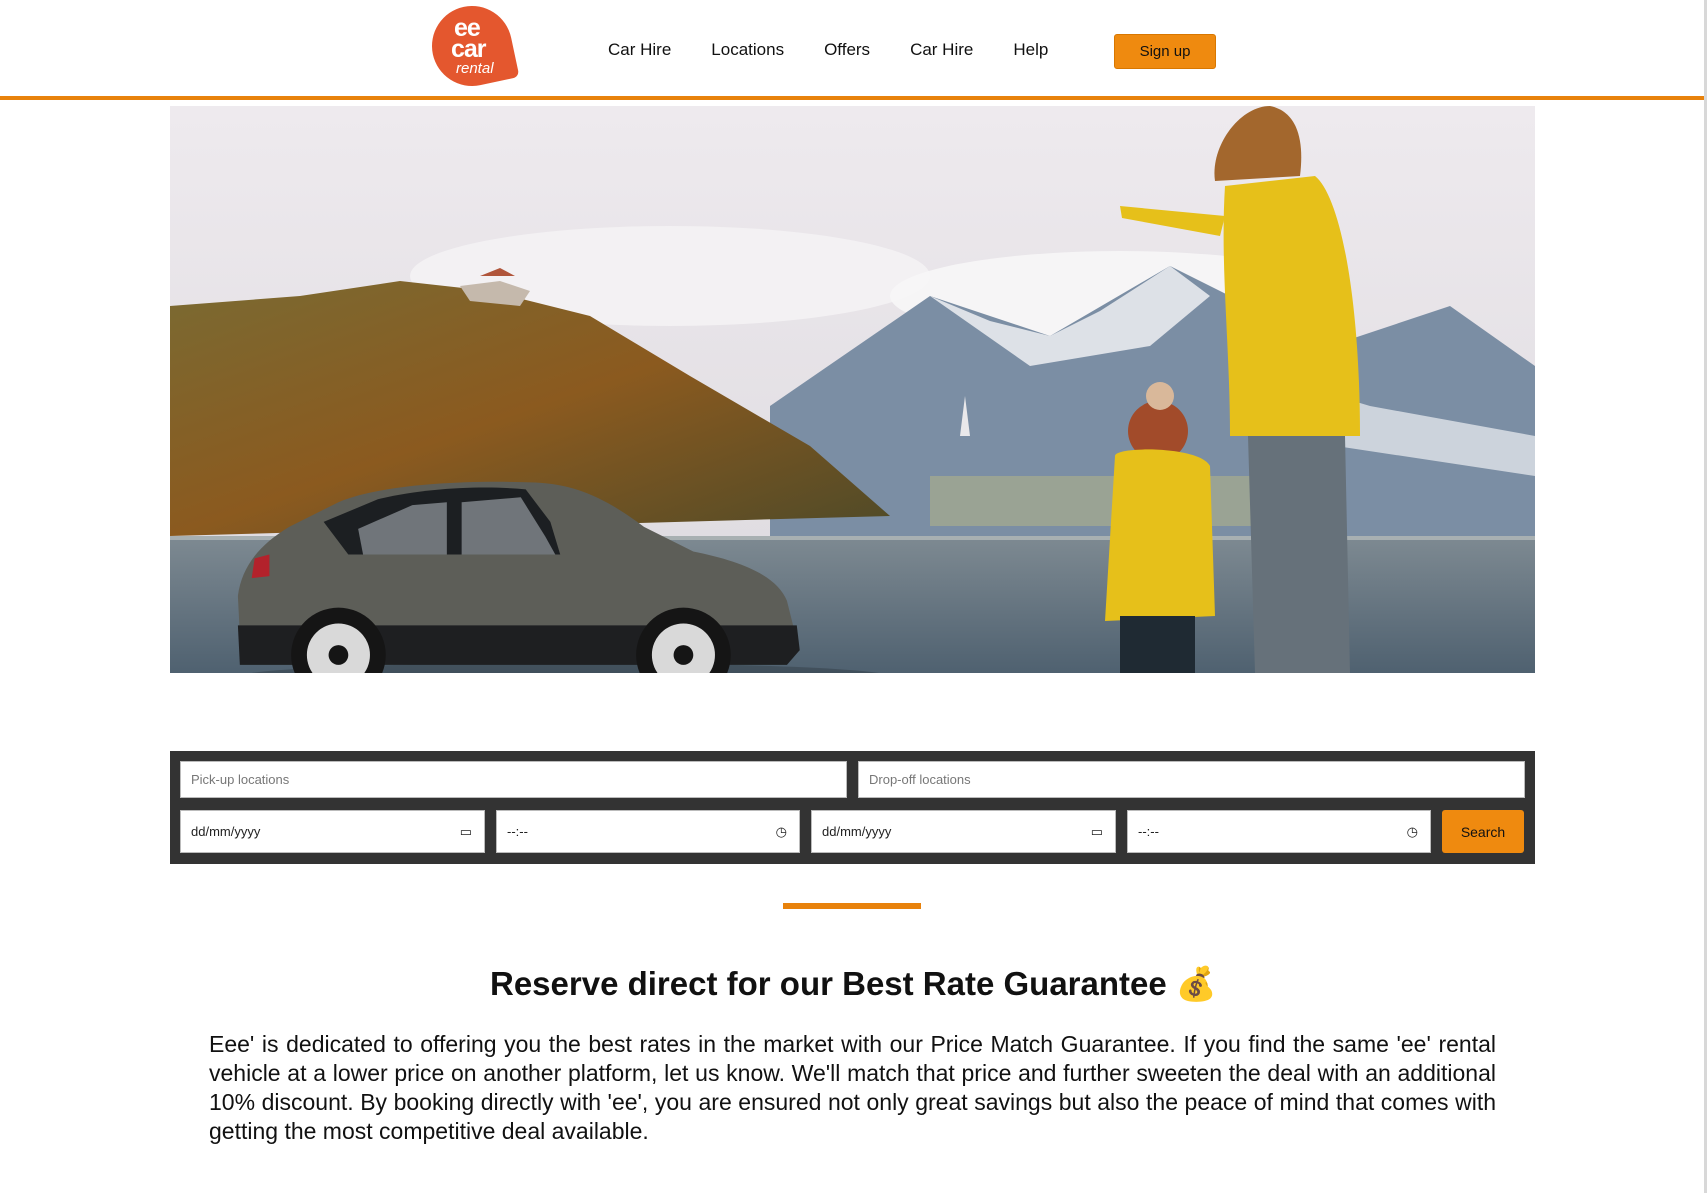 The image size is (1707, 1193). Describe the element at coordinates (1191, 779) in the screenshot. I see `dropoff-location-input: Drop-off locations` at that location.